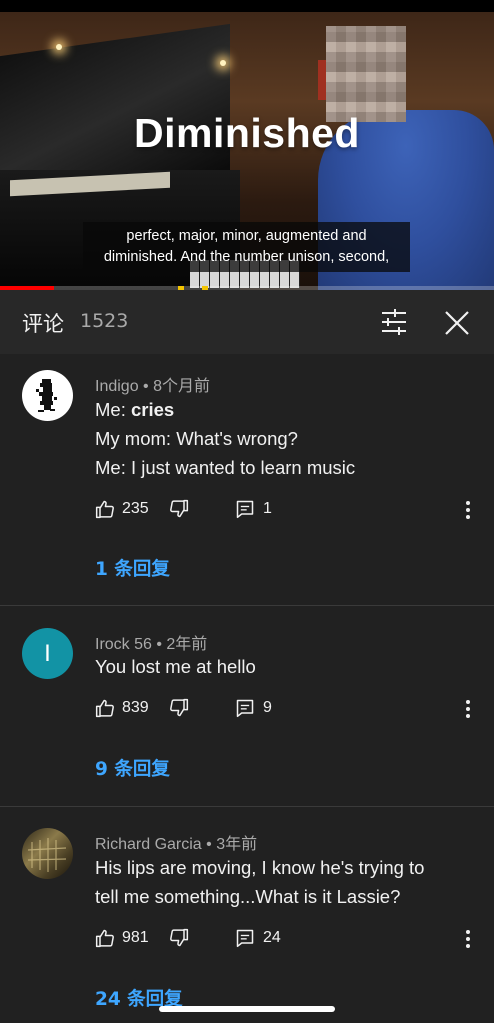 This screenshot has height=1023, width=494. I want to click on comments-title: 评论, so click(43, 324).